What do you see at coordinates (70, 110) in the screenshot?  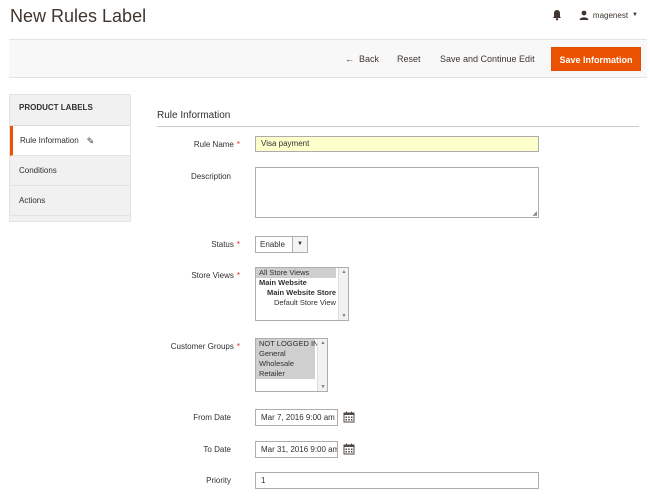 I see `sidebar-title: PRODUCT LABELS` at bounding box center [70, 110].